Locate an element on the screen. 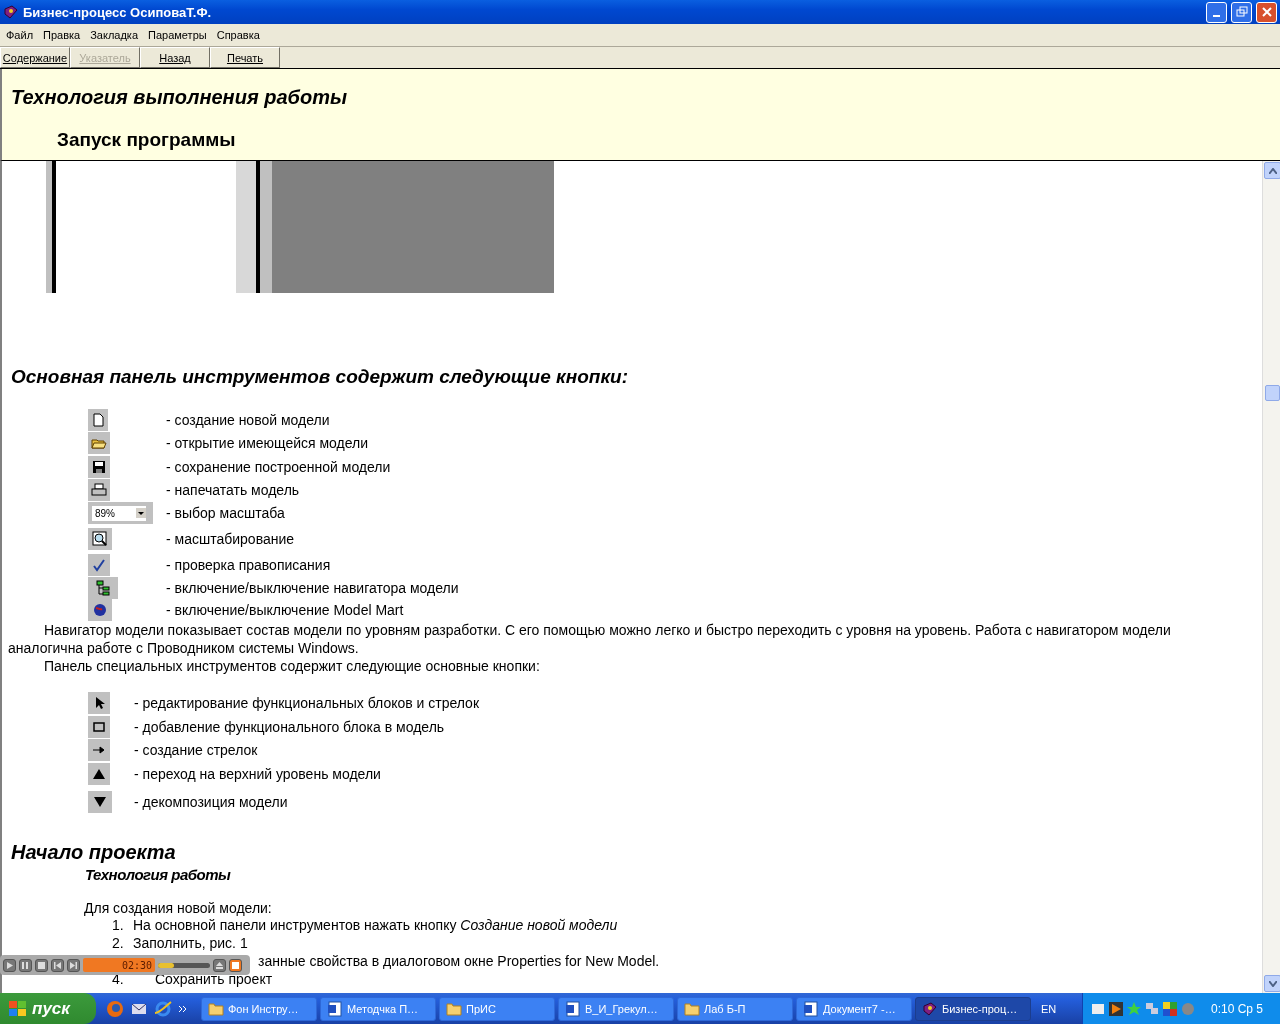 The width and height of the screenshot is (1280, 1024). maximize-button is located at coordinates (1241, 12).